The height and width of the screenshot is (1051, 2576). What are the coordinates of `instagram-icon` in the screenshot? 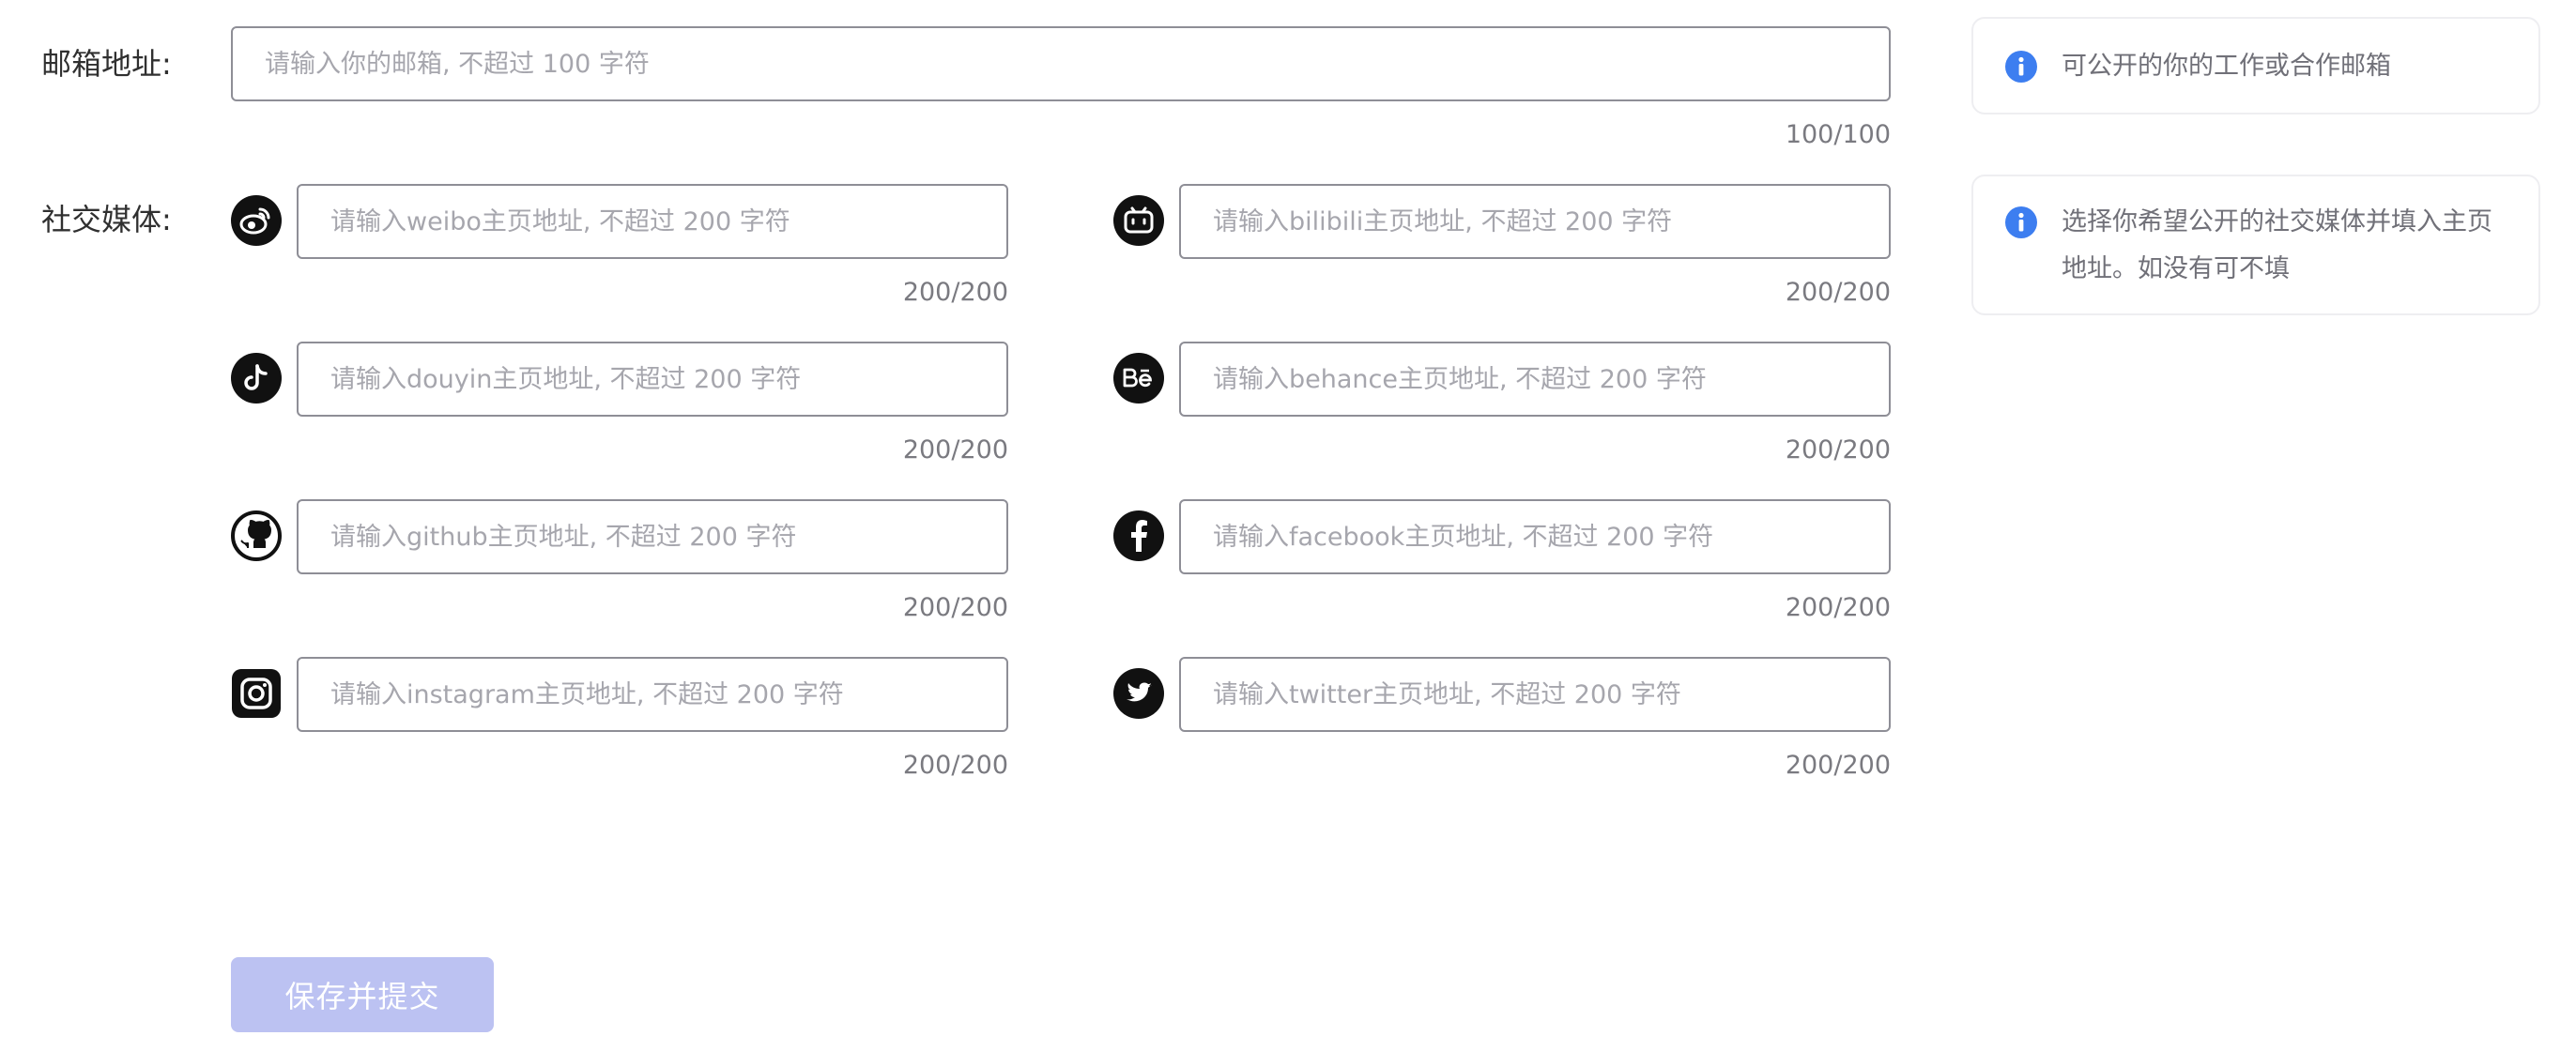 It's located at (257, 693).